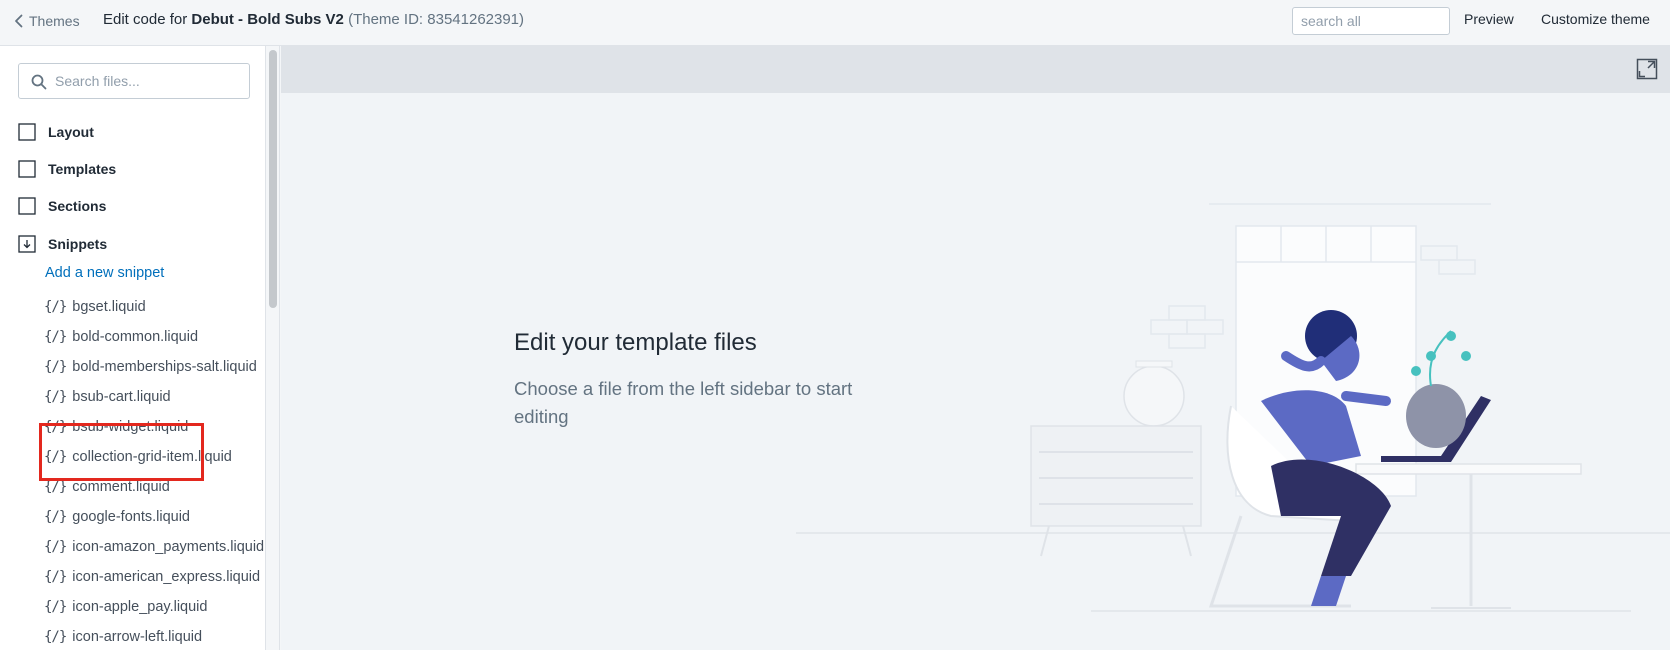  I want to click on file-item-bsub-widget: {/} bsub-widget.liquid, so click(154, 427).